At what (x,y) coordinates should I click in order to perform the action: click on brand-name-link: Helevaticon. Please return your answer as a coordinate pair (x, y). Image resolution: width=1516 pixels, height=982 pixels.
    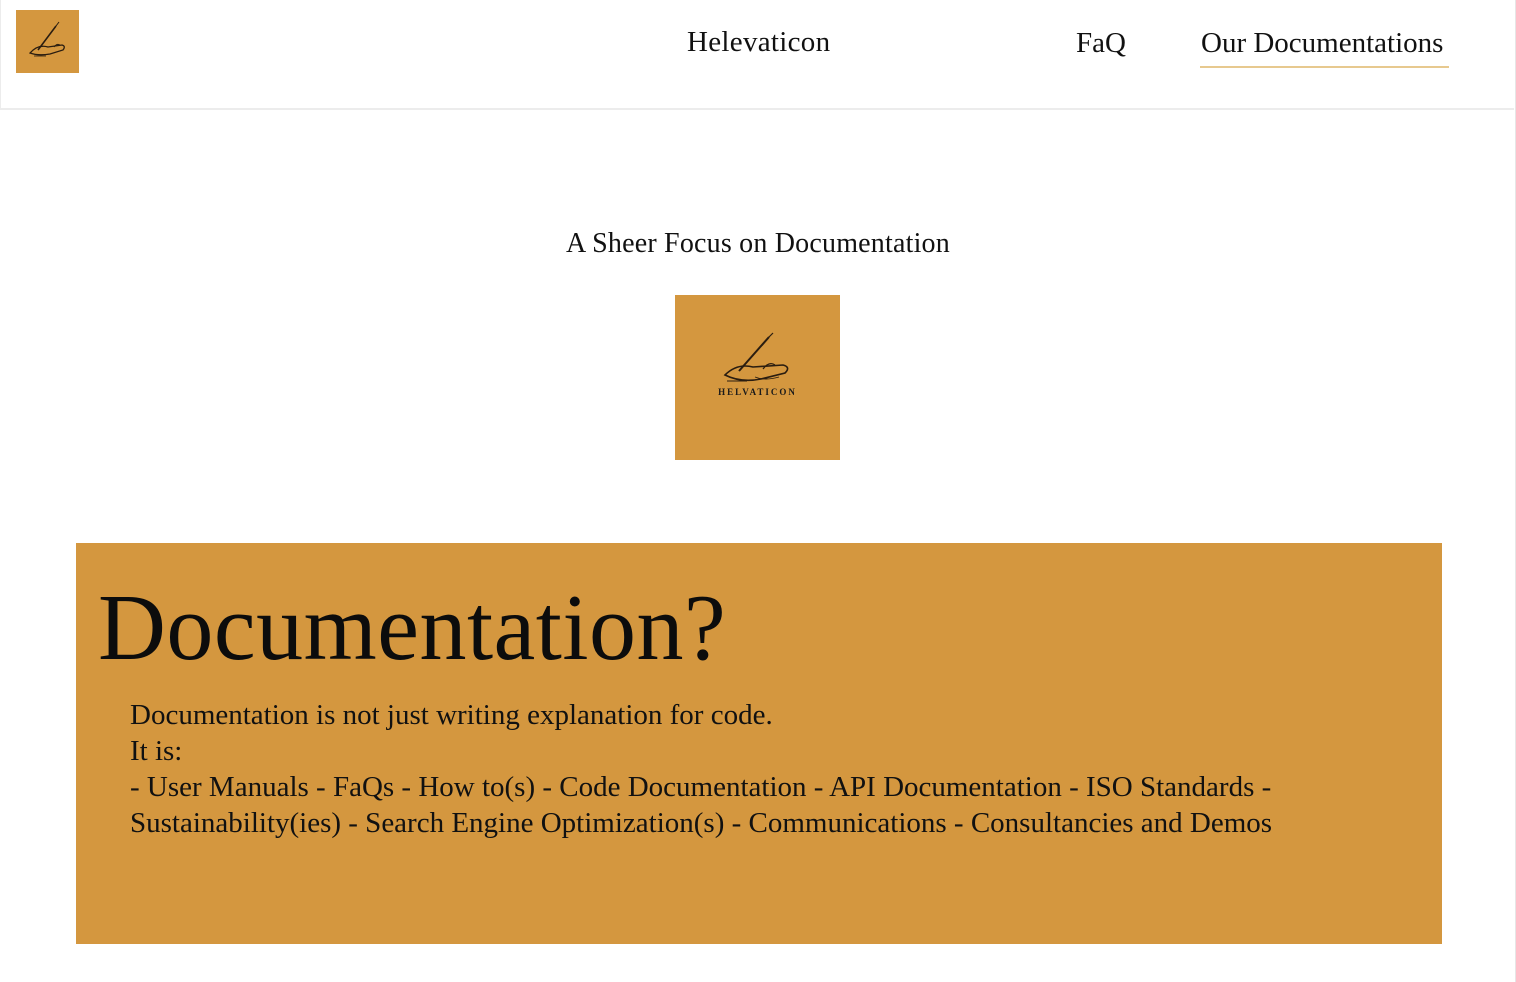
    Looking at the image, I should click on (758, 42).